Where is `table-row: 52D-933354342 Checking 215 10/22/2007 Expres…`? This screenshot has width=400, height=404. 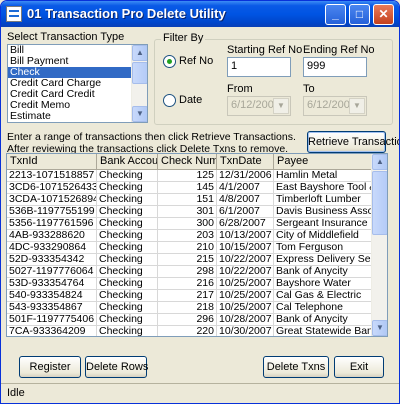 table-row: 52D-933354342 Checking 215 10/22/2007 Expres… is located at coordinates (197, 260).